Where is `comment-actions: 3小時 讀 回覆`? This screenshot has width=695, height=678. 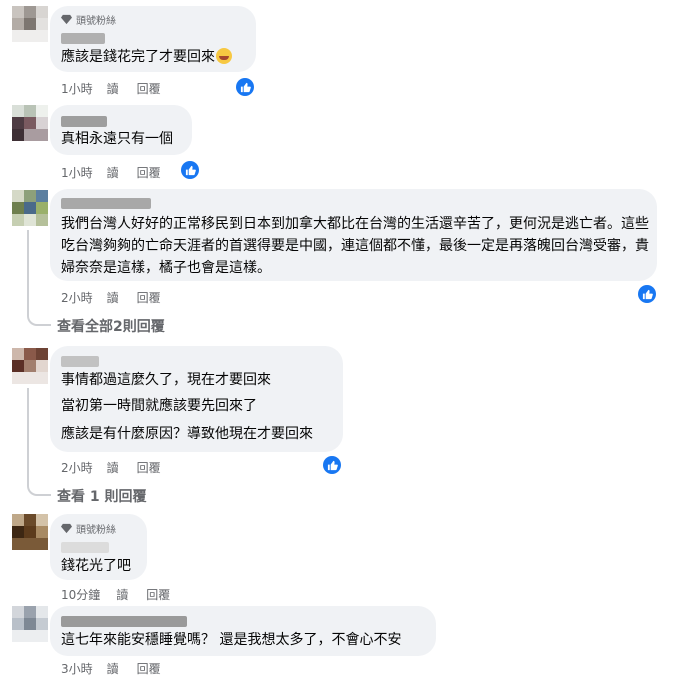 comment-actions: 3小時 讀 回覆 is located at coordinates (111, 668).